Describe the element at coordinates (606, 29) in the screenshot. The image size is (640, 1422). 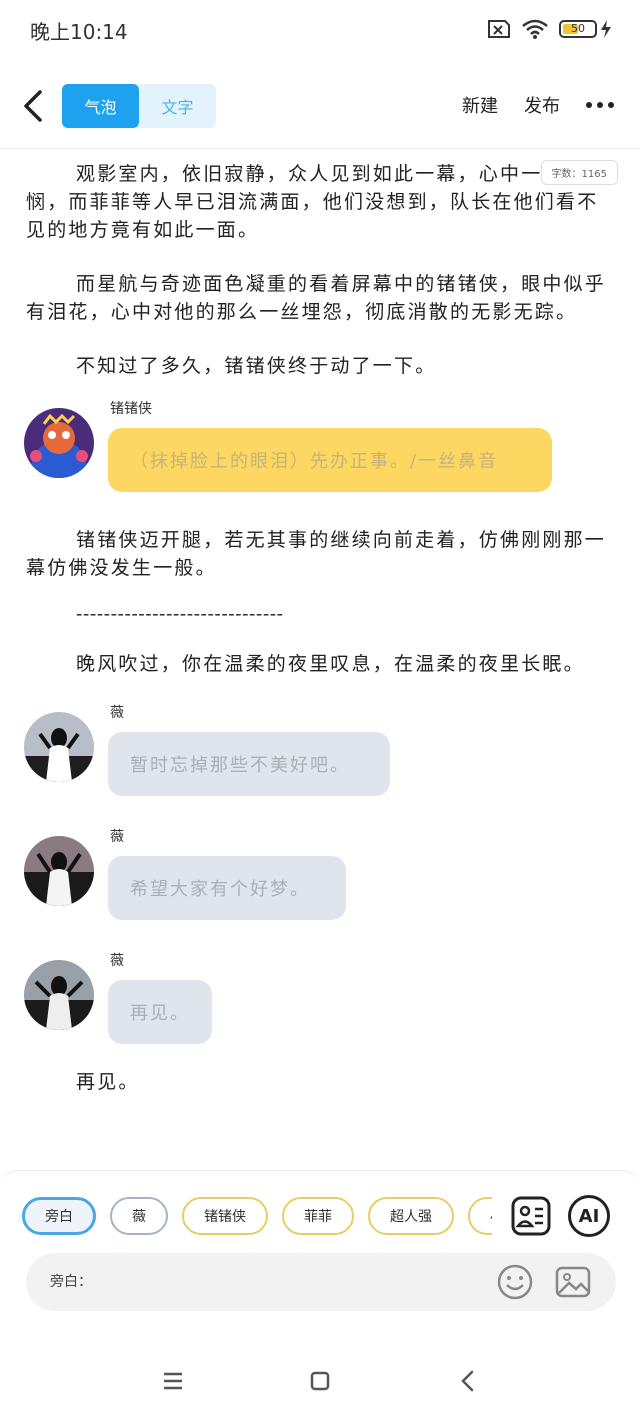
I see `charging-icon` at that location.